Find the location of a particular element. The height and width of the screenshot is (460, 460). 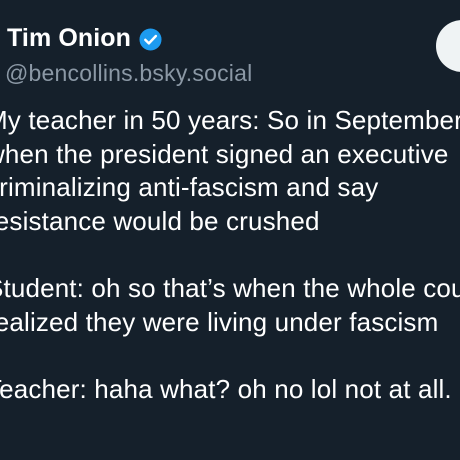

post-text-line: resistance would be crushed is located at coordinates (160, 220).